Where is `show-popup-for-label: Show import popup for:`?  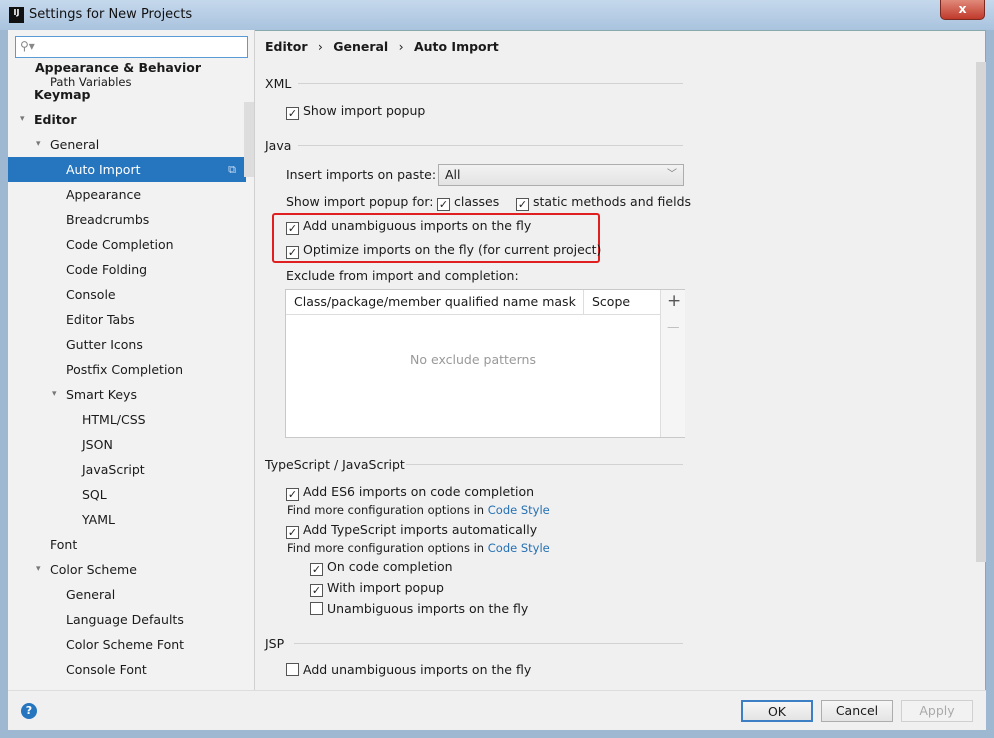 show-popup-for-label: Show import popup for: is located at coordinates (360, 201).